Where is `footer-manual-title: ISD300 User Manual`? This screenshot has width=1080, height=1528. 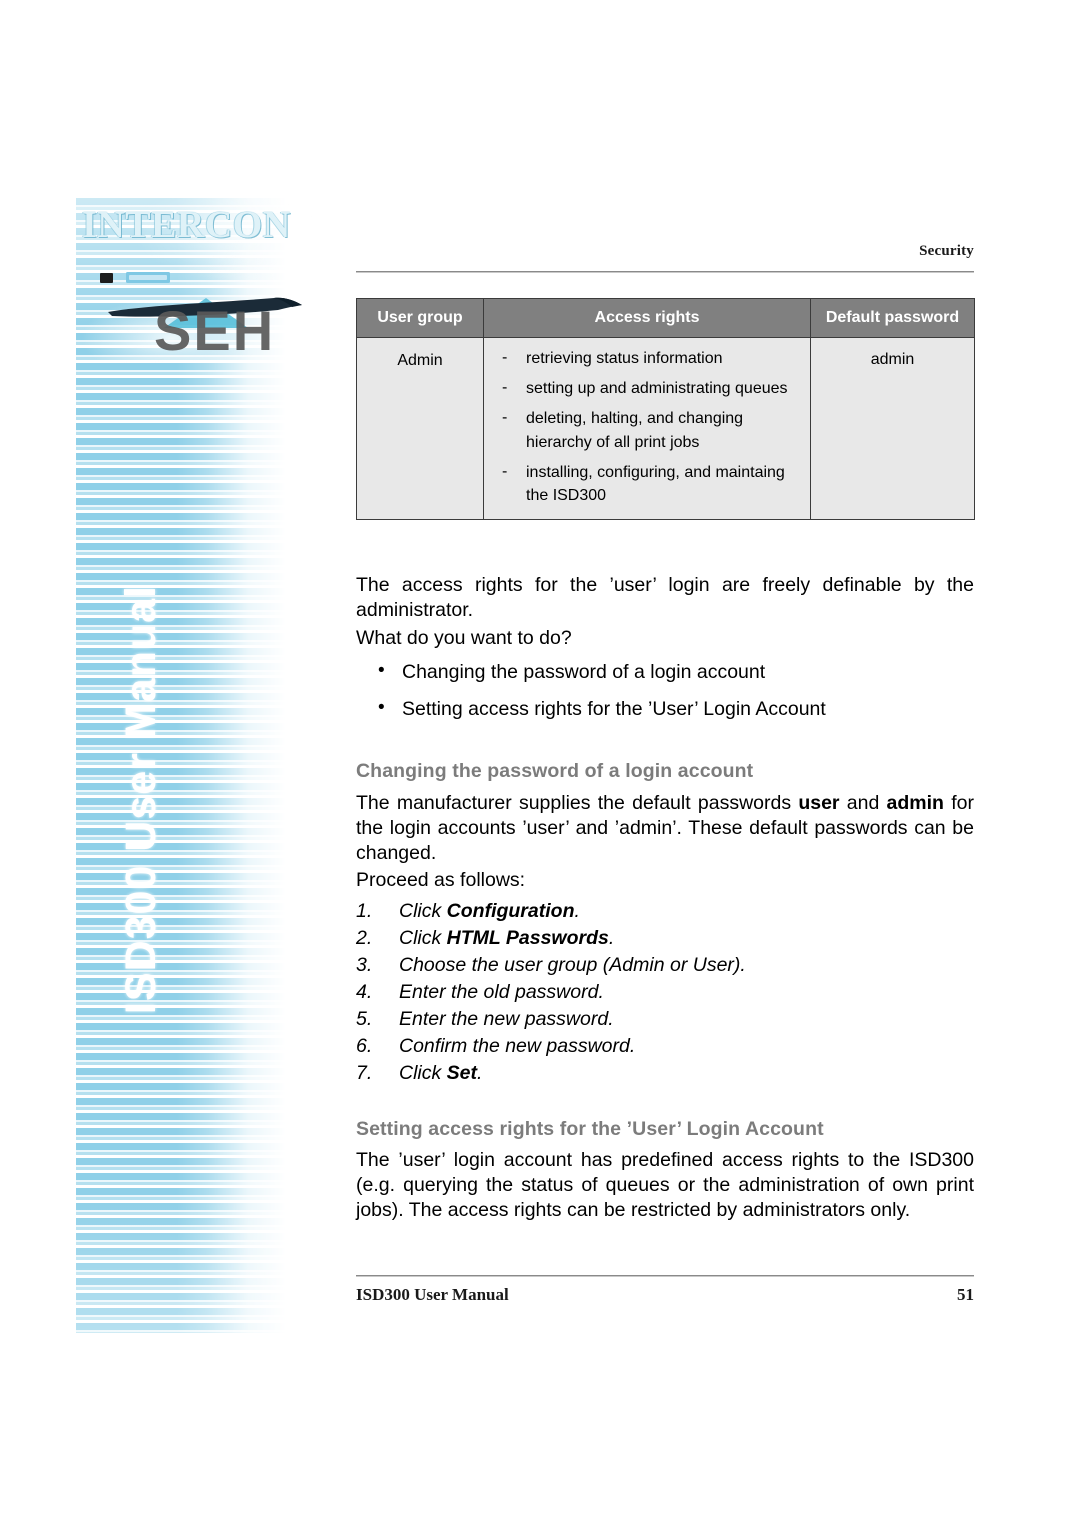
footer-manual-title: ISD300 User Manual is located at coordinates (432, 1294).